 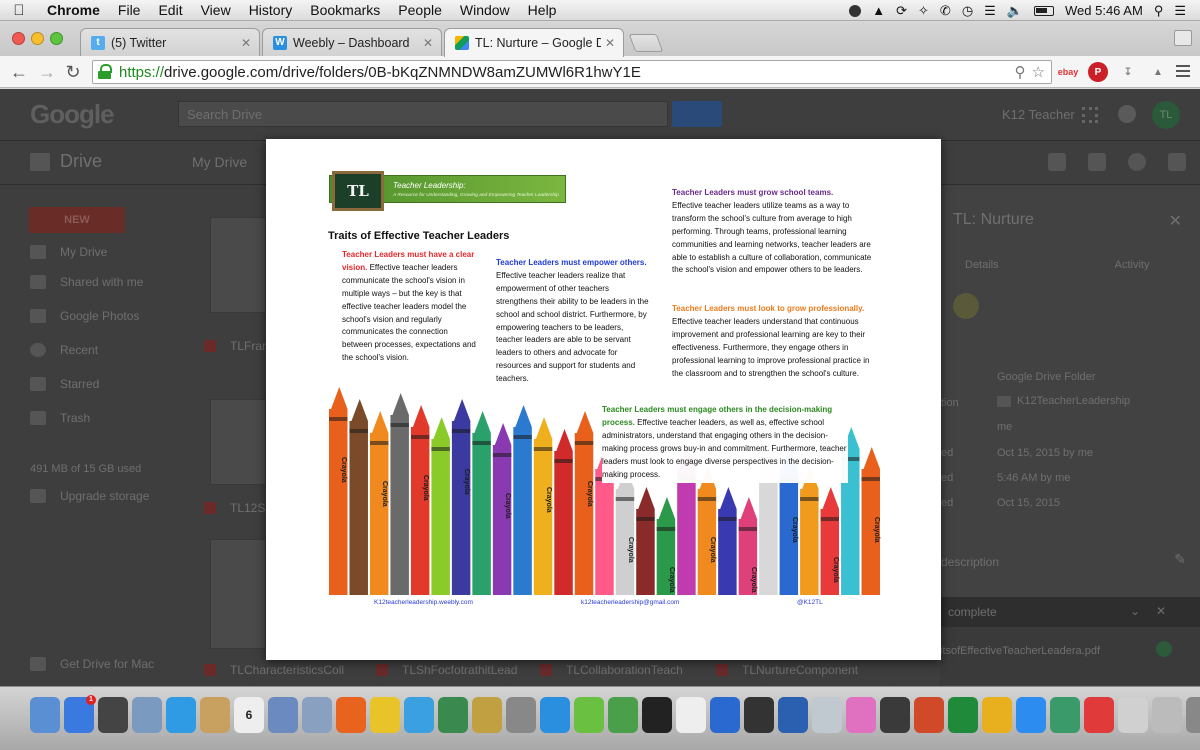 I want to click on camera-icon, so click(x=895, y=715).